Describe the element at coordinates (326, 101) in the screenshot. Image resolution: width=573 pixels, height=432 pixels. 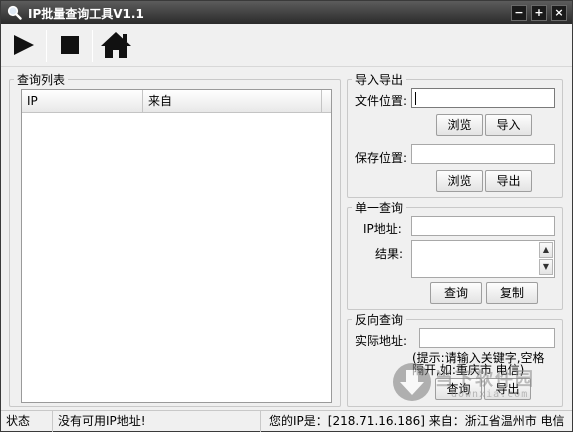
I see `column-header-empty` at that location.